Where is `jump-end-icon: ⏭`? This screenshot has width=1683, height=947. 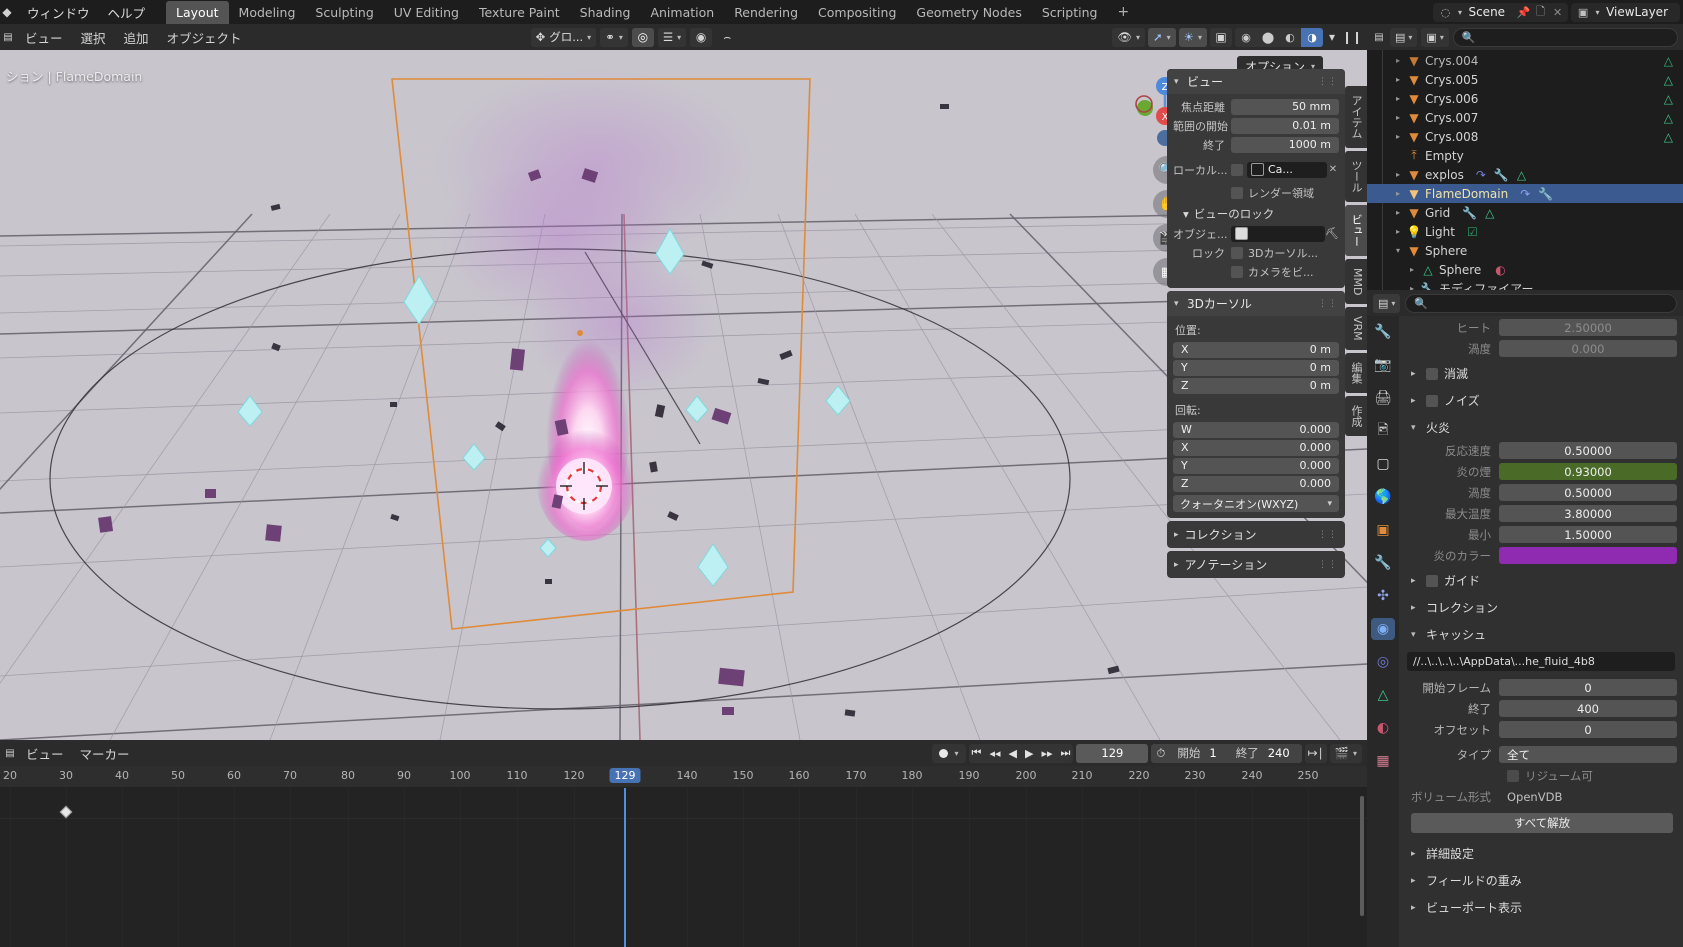
jump-end-icon: ⏭ is located at coordinates (1065, 753).